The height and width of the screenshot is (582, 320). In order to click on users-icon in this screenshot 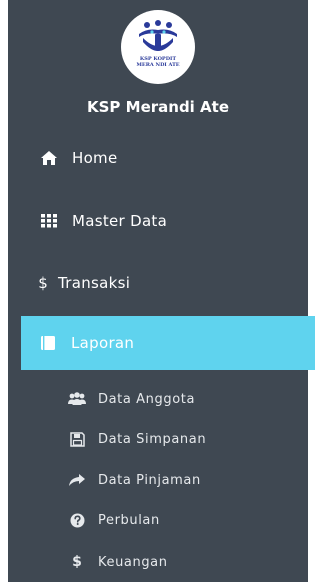, I will do `click(77, 399)`.